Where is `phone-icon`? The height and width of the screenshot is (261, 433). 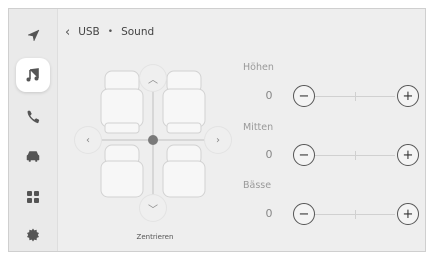 phone-icon is located at coordinates (33, 117).